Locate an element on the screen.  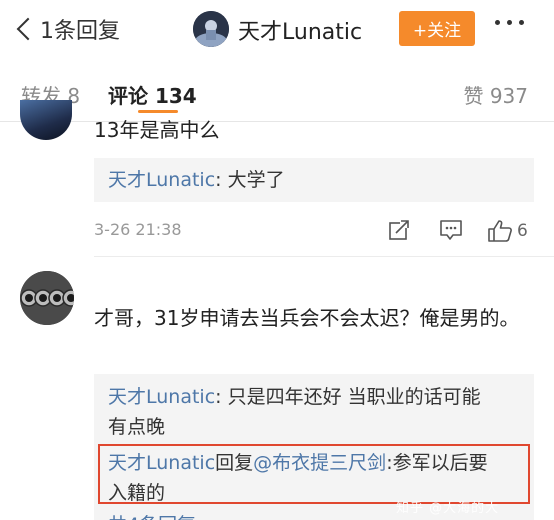
comment-icon is located at coordinates (451, 230).